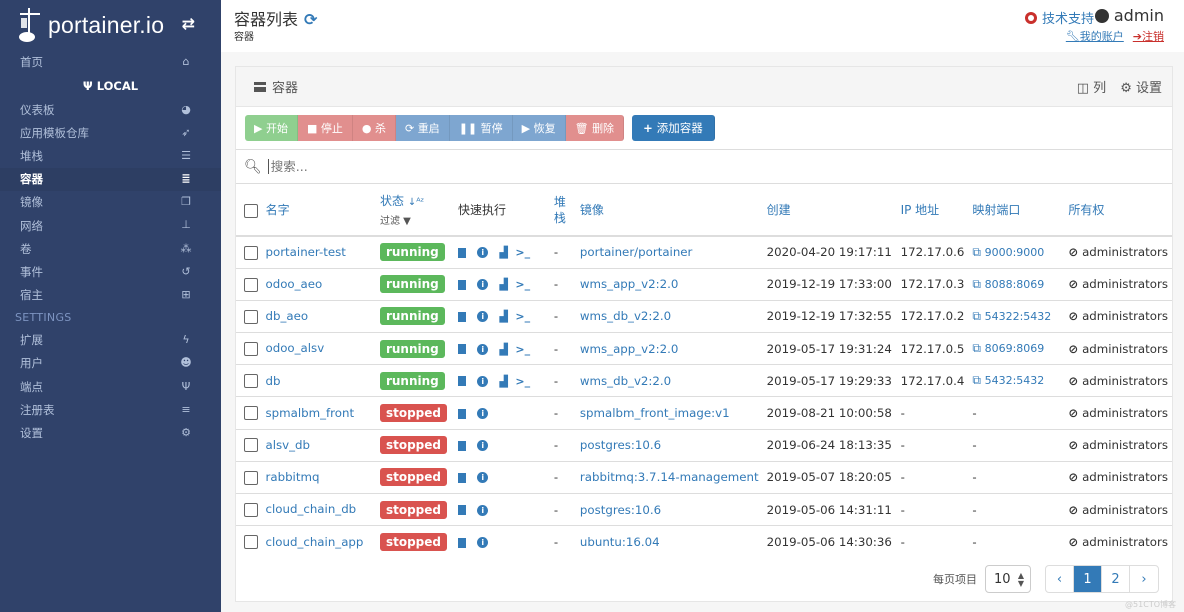 The height and width of the screenshot is (612, 1184). What do you see at coordinates (1141, 86) in the screenshot?
I see `table-settings-button: ⚙ 设置` at bounding box center [1141, 86].